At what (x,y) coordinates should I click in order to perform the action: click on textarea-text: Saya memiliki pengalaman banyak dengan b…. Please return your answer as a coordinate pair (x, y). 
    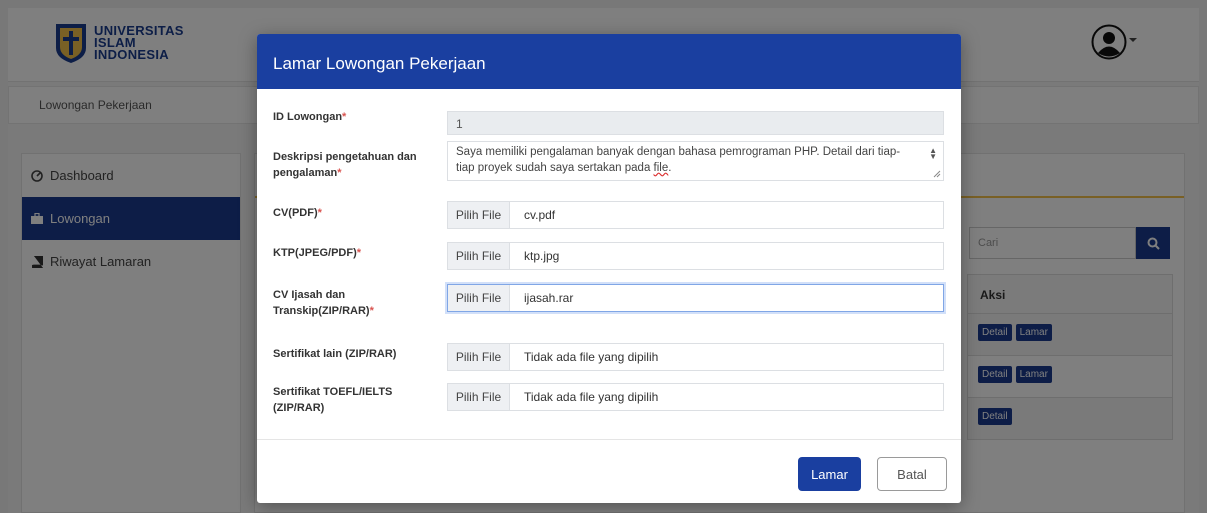
    Looking at the image, I should click on (678, 160).